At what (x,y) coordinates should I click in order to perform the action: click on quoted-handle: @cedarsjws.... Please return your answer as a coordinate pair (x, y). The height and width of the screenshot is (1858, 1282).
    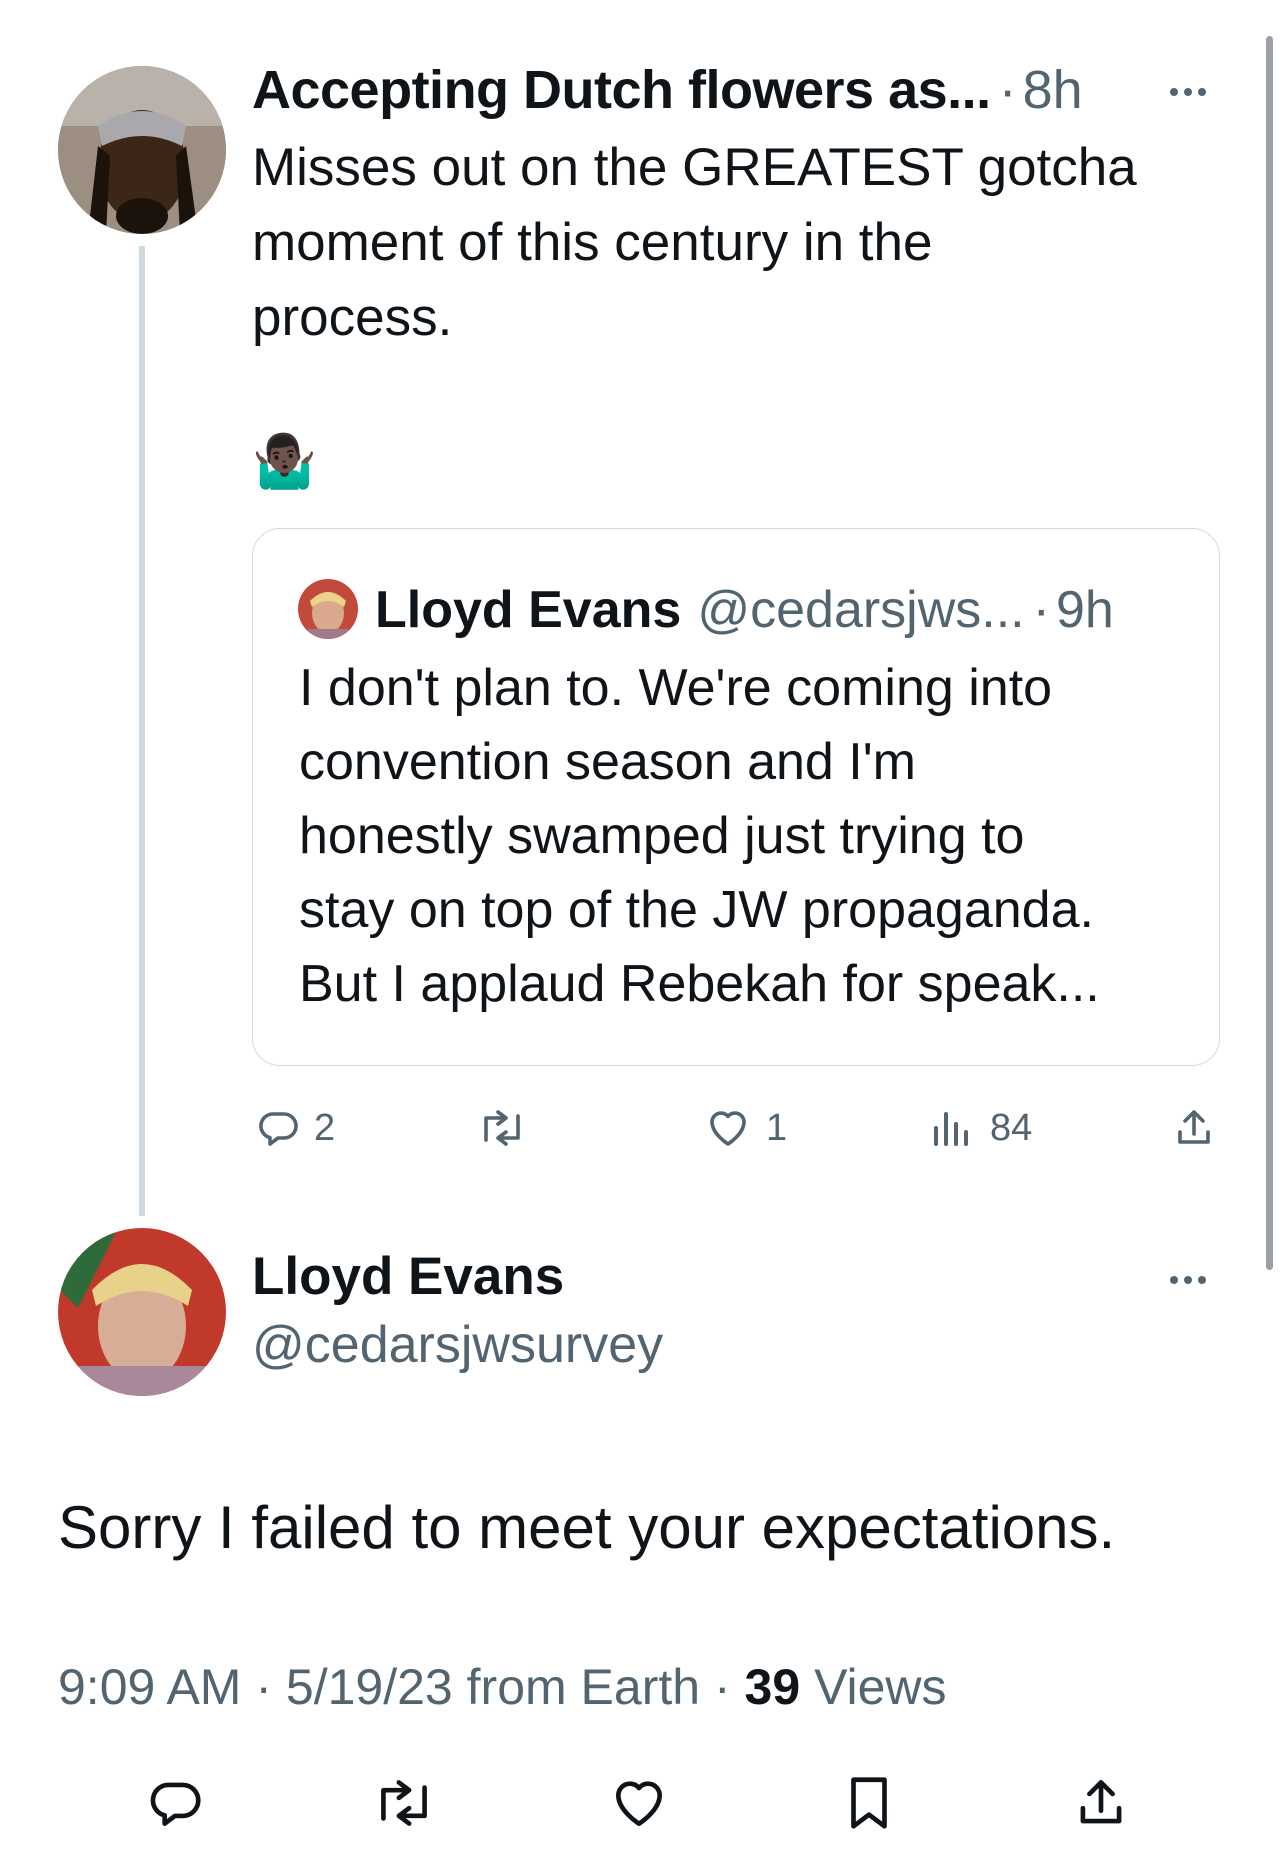
    Looking at the image, I should click on (861, 610).